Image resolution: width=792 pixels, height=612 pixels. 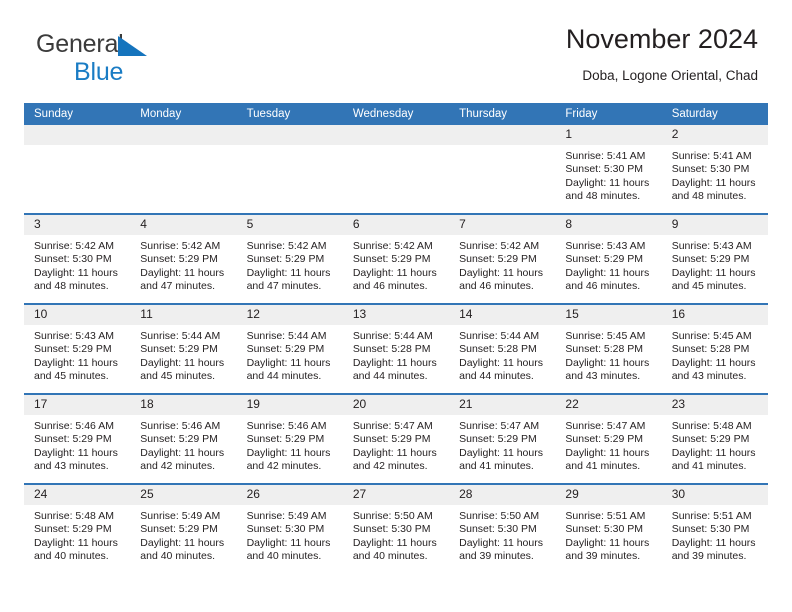 What do you see at coordinates (604, 349) in the screenshot?
I see `day-detail-line: Sunset: 5:28 PM` at bounding box center [604, 349].